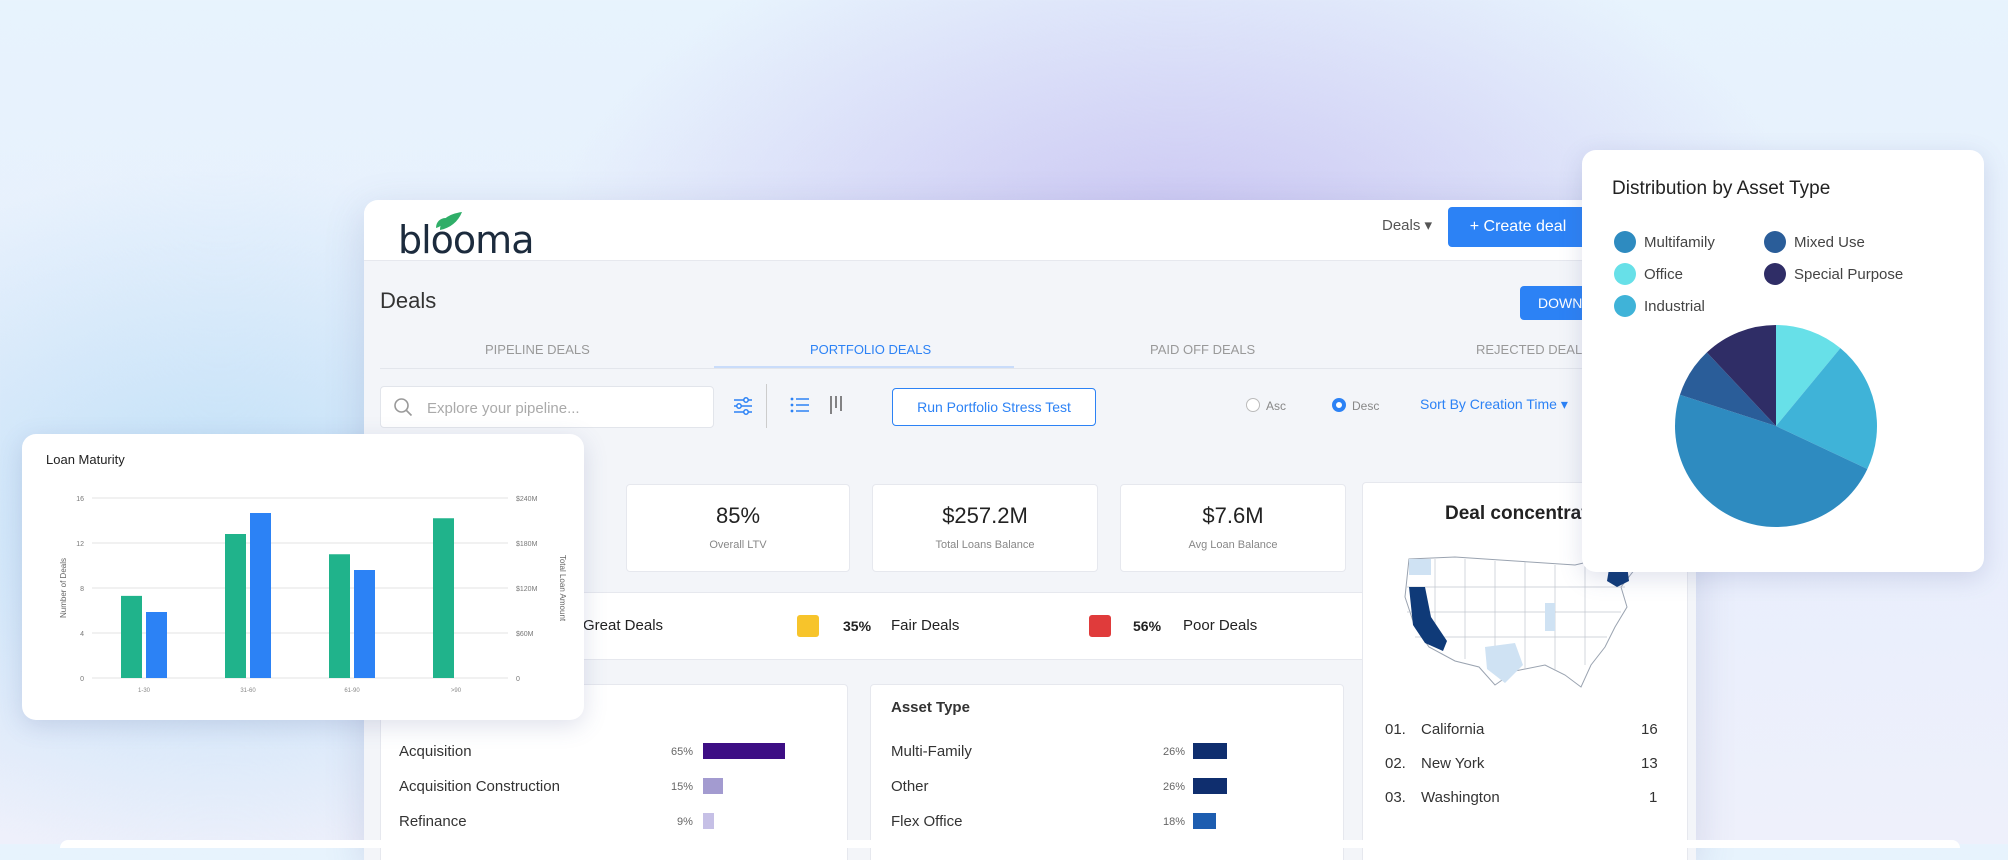 Image resolution: width=2008 pixels, height=860 pixels. Describe the element at coordinates (518, 679) in the screenshot. I see `y2-tick-label: 0` at that location.